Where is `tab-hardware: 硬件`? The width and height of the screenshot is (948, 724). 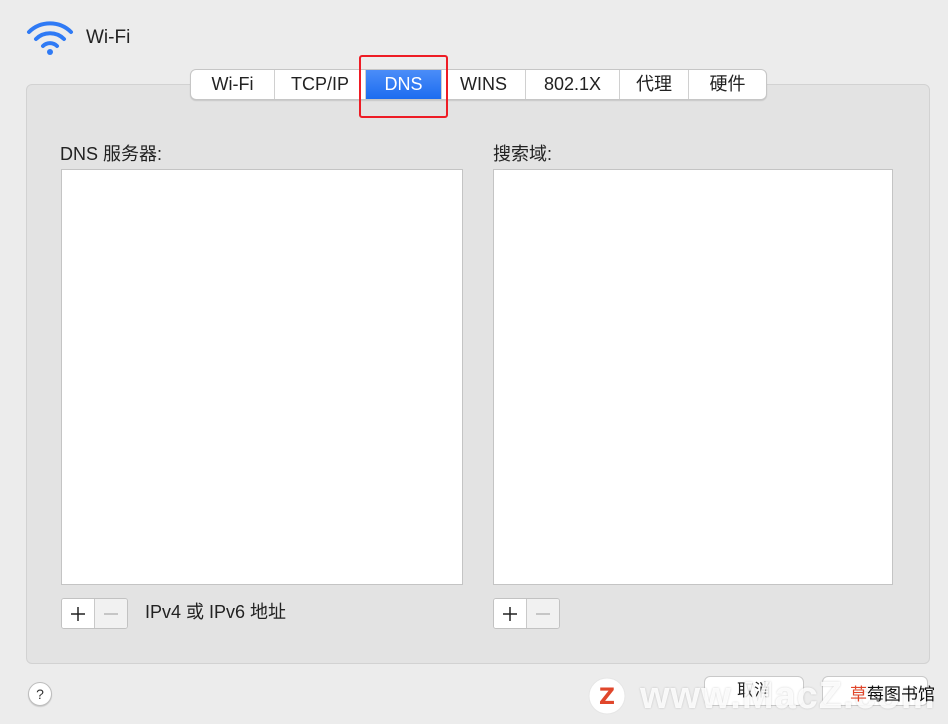
tab-hardware: 硬件 is located at coordinates (727, 84).